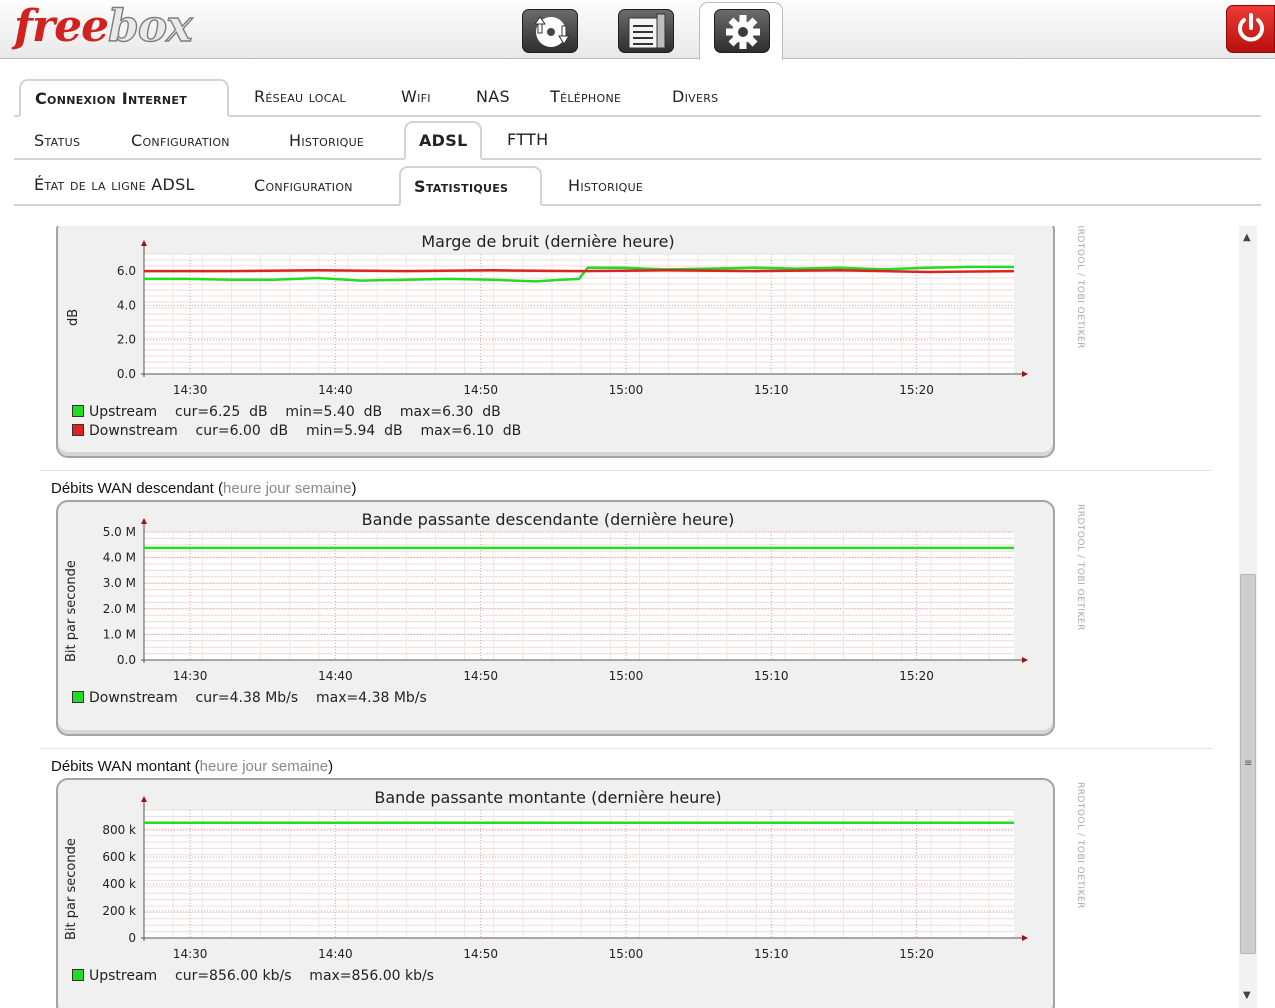 Image resolution: width=1275 pixels, height=1008 pixels. I want to click on y-tick-label: 0, so click(132, 938).